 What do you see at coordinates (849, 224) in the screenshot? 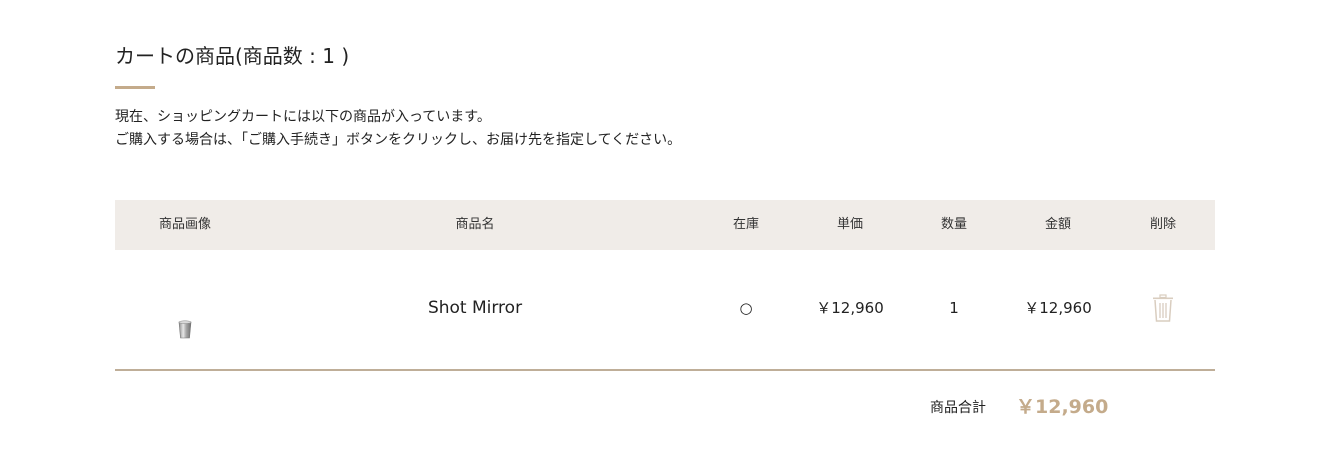
I see `header-unit-price: 単価` at bounding box center [849, 224].